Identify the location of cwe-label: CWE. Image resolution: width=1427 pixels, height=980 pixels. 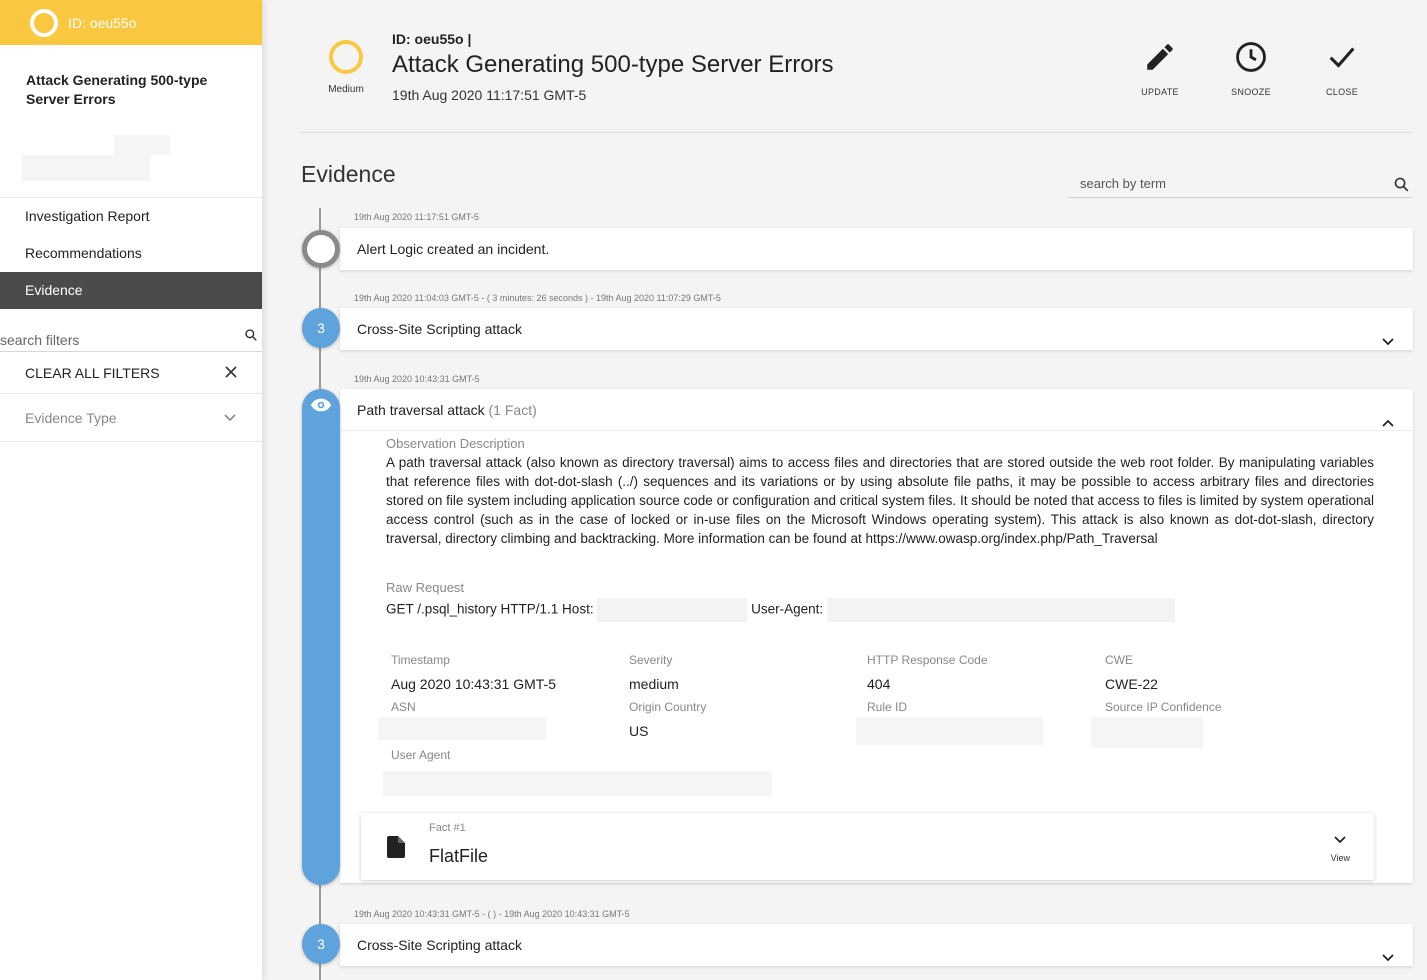
(1119, 660).